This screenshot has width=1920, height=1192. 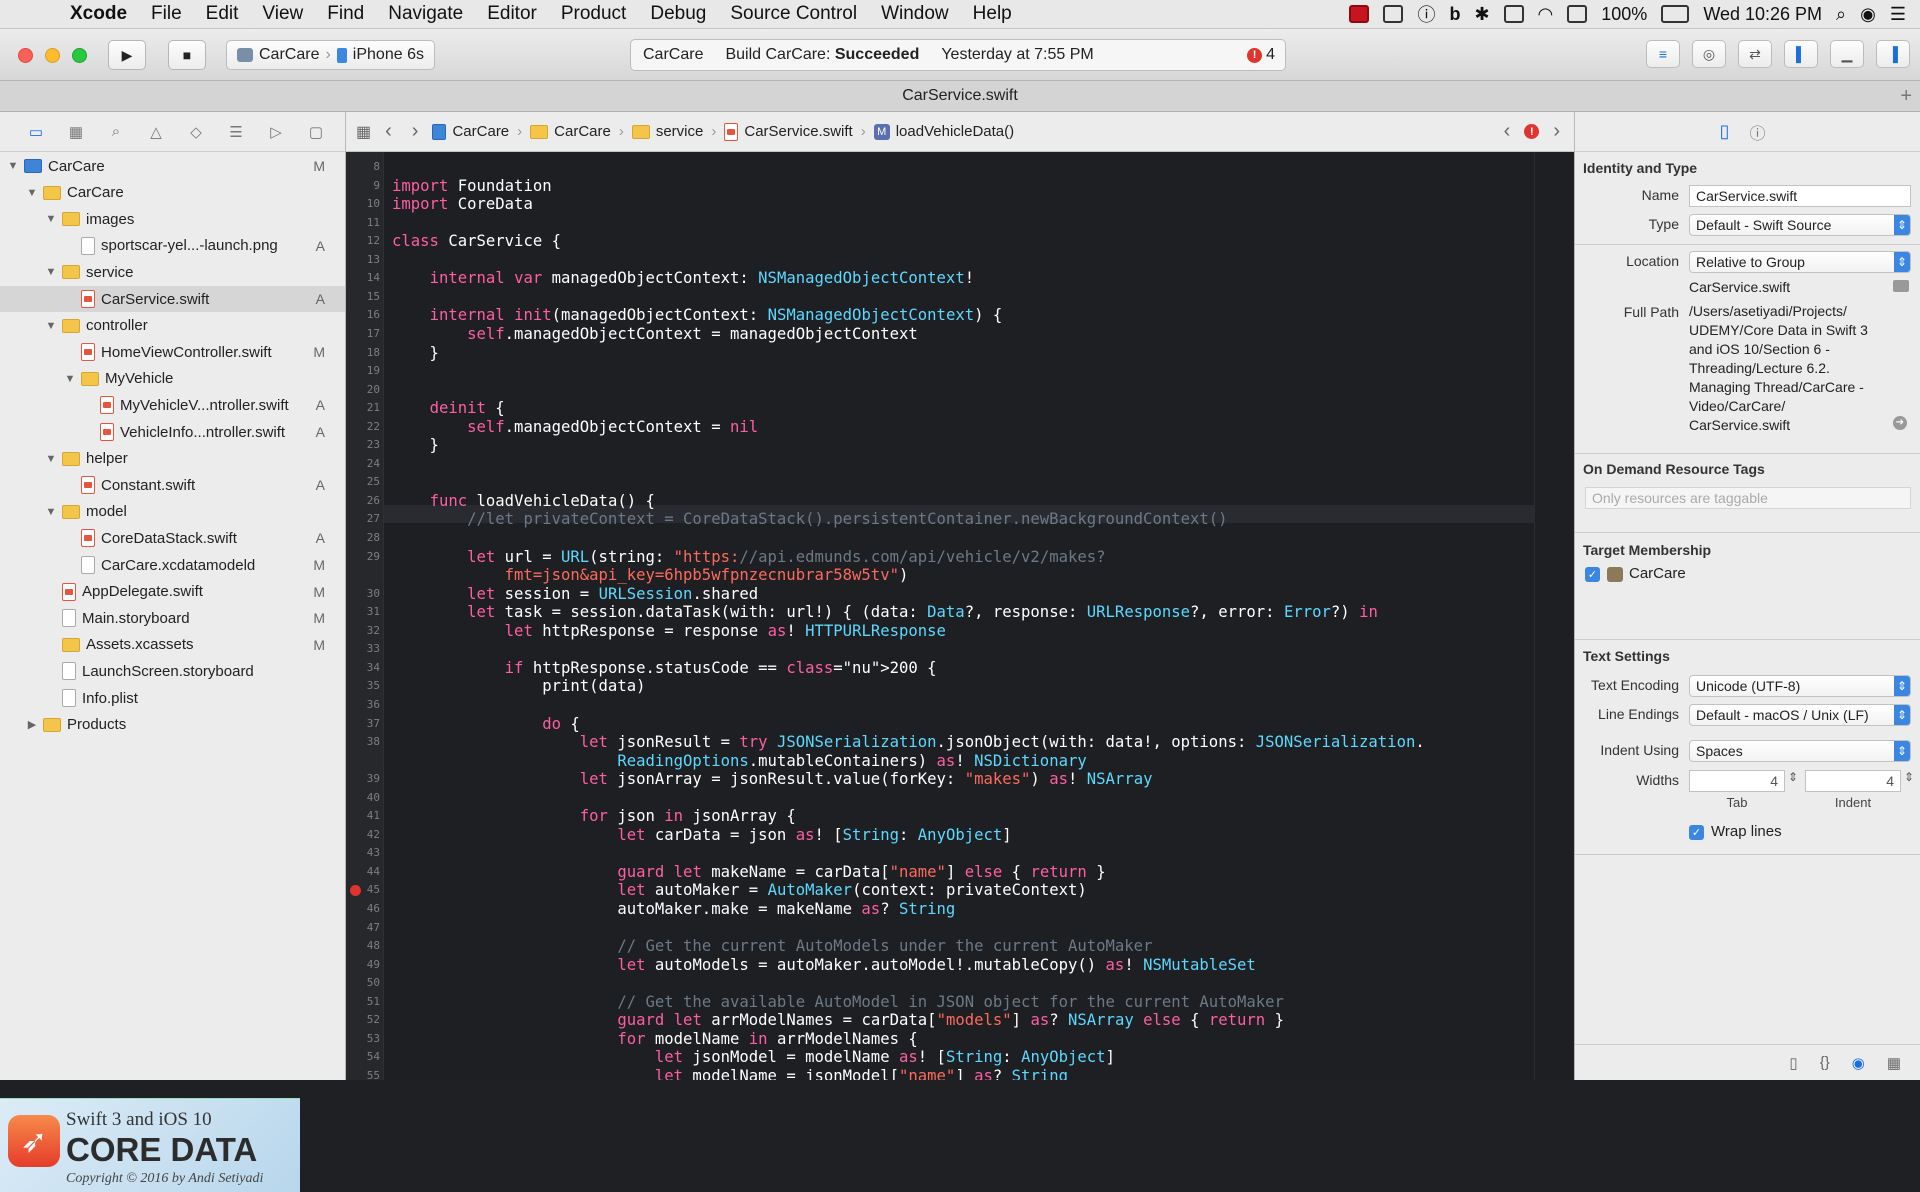 What do you see at coordinates (363, 1073) in the screenshot?
I see `line-number: 55` at bounding box center [363, 1073].